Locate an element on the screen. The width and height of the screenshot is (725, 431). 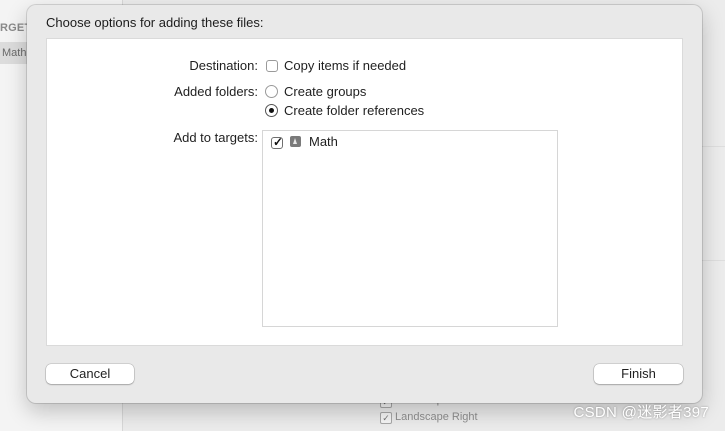
add-to-targets-label: Add to targets: is located at coordinates (215, 137).